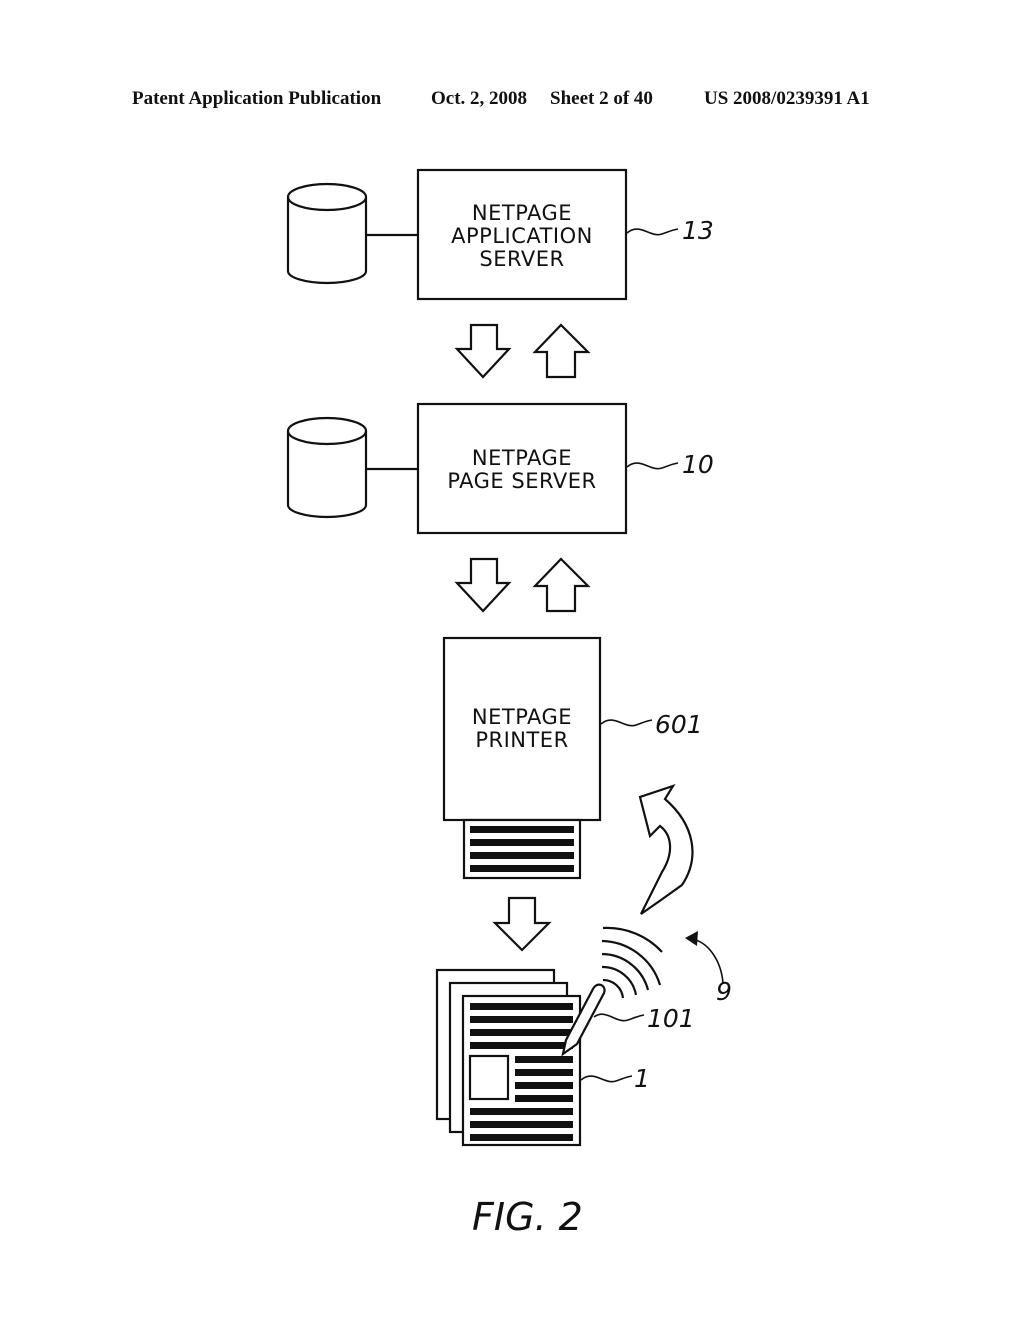 The width and height of the screenshot is (1024, 1320). What do you see at coordinates (561, 585) in the screenshot?
I see `arrow-up-printer-to-page` at bounding box center [561, 585].